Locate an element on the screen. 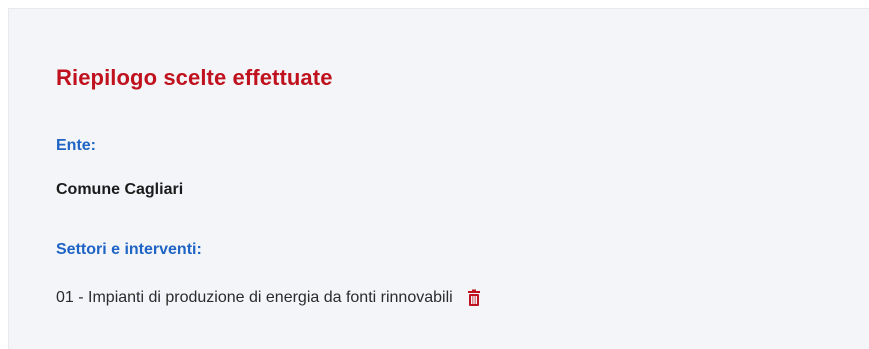 The width and height of the screenshot is (869, 349). ente-label: Ente: is located at coordinates (76, 145).